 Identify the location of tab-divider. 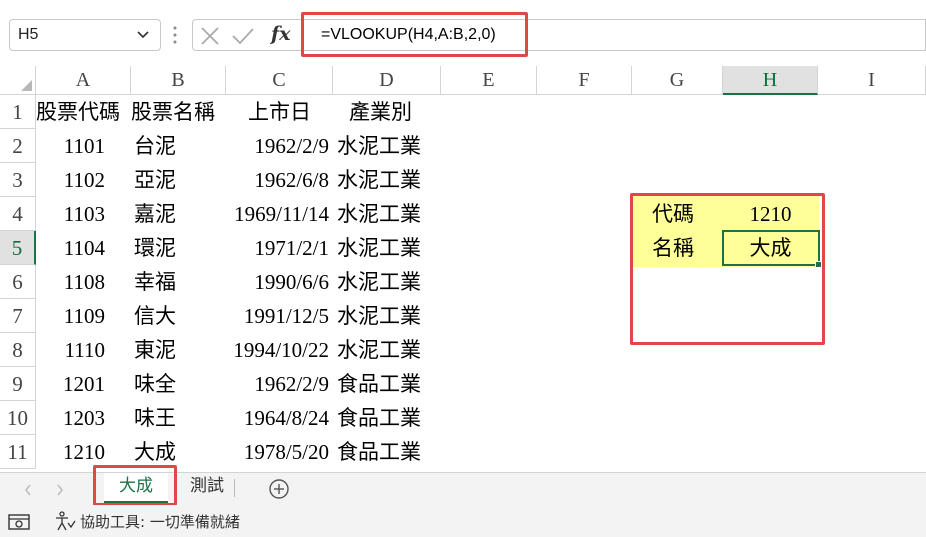
(234, 488).